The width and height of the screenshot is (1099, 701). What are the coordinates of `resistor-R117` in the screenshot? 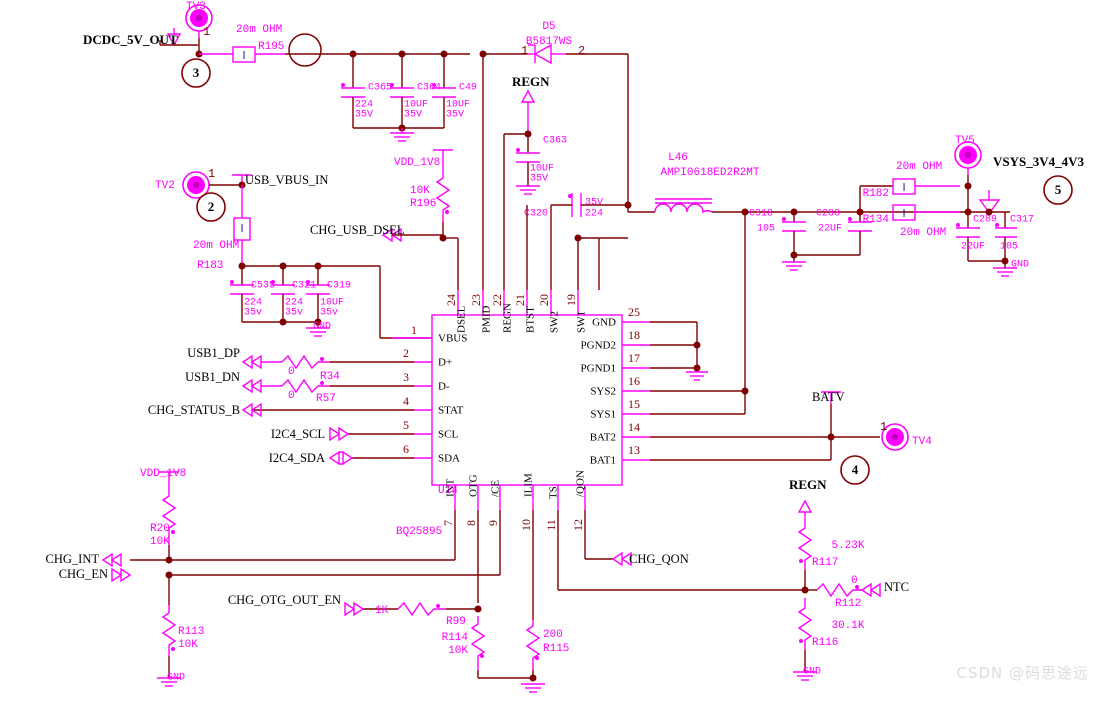 It's located at (805, 545).